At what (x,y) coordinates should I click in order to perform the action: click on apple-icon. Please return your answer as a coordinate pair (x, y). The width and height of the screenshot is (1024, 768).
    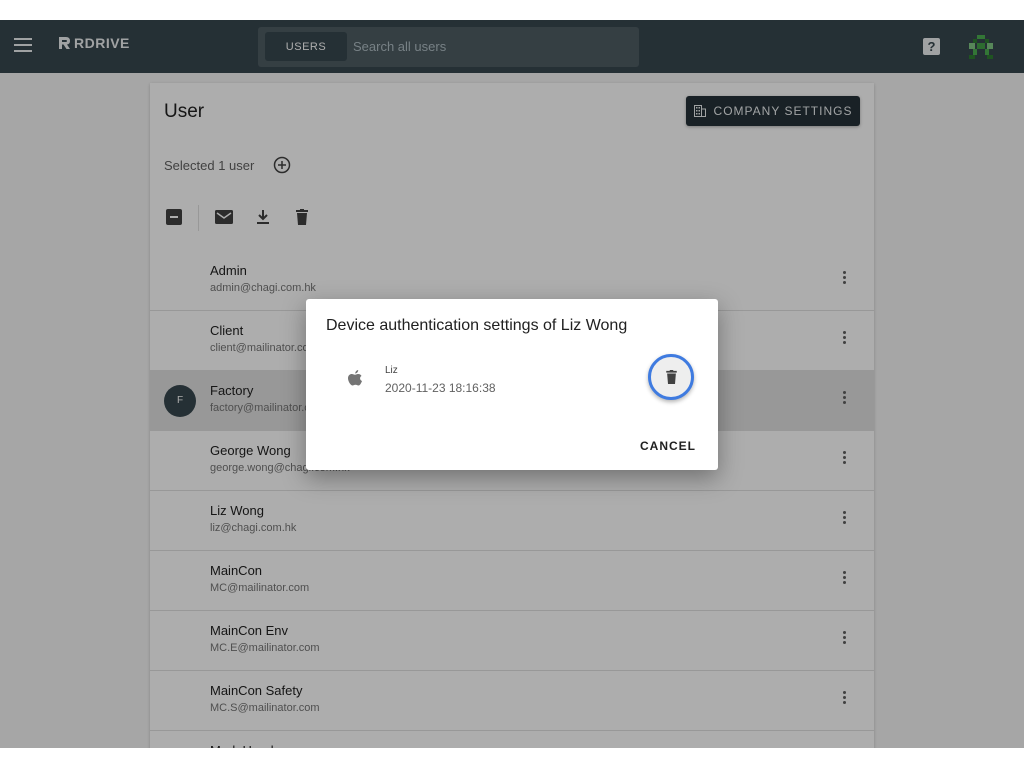
    Looking at the image, I should click on (355, 378).